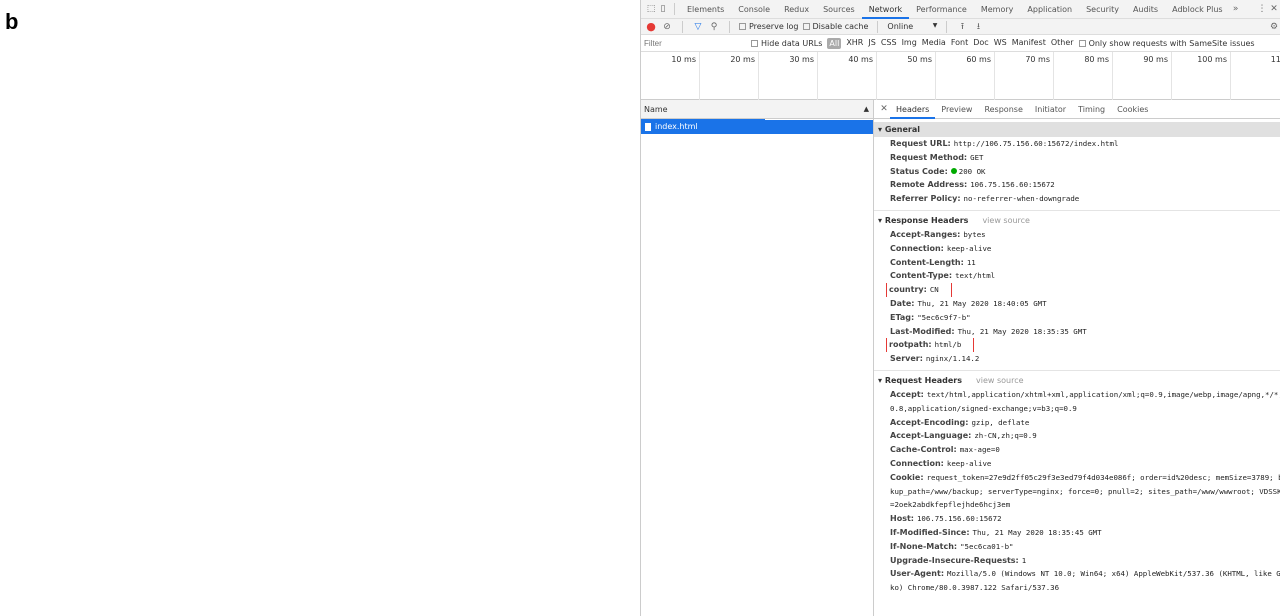 The width and height of the screenshot is (1280, 616). What do you see at coordinates (908, 290) in the screenshot?
I see `header-name: country:` at bounding box center [908, 290].